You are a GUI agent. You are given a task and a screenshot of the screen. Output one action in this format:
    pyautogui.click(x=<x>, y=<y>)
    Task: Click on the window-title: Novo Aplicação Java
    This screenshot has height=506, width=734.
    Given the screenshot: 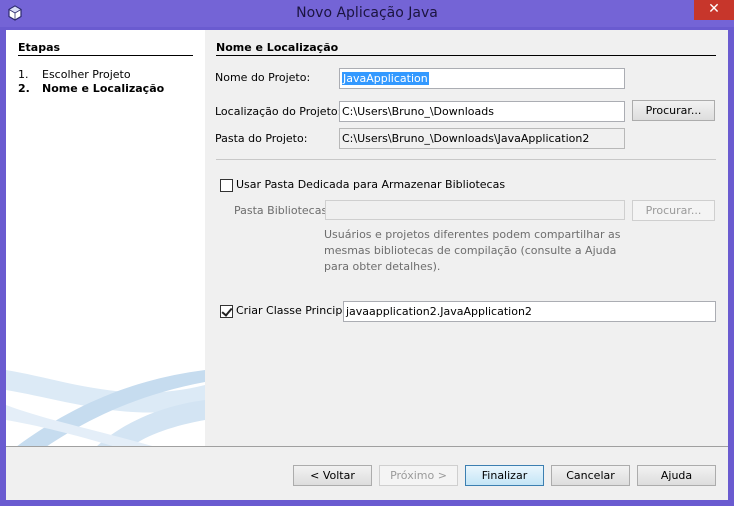 What is the action you would take?
    pyautogui.click(x=367, y=13)
    